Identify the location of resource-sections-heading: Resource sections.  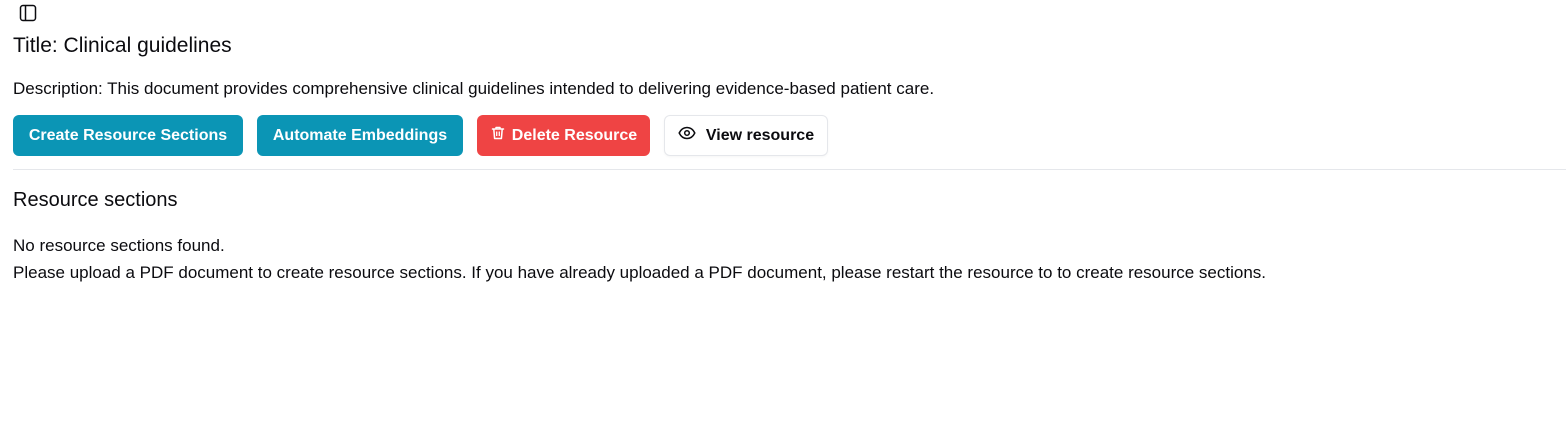
(95, 200).